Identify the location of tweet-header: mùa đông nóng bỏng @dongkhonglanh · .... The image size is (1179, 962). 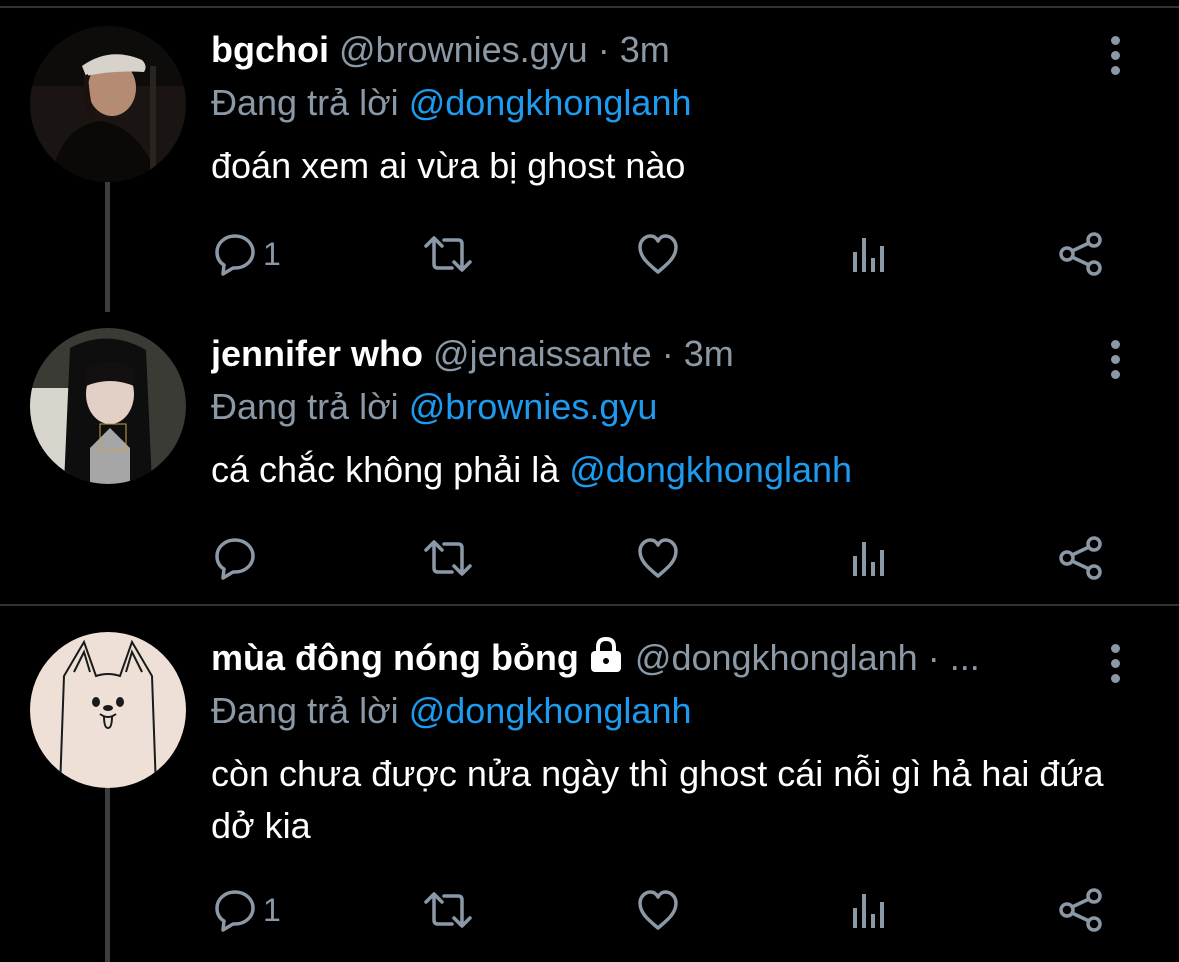
(595, 658).